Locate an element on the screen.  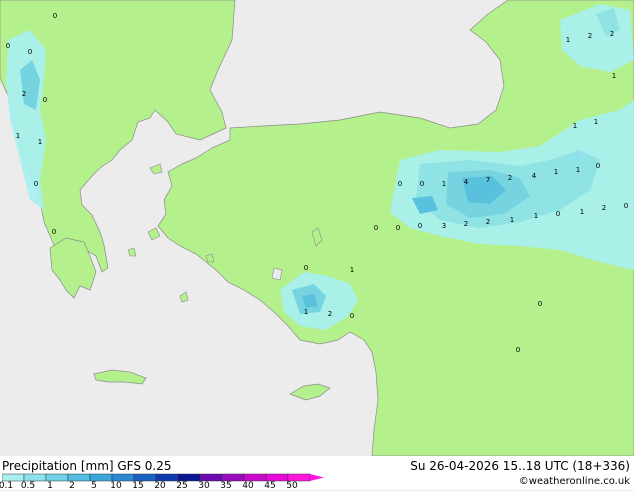
map-datetime: Su 26-04-2026 15..18 UTC (18+336) is located at coordinates (520, 466).